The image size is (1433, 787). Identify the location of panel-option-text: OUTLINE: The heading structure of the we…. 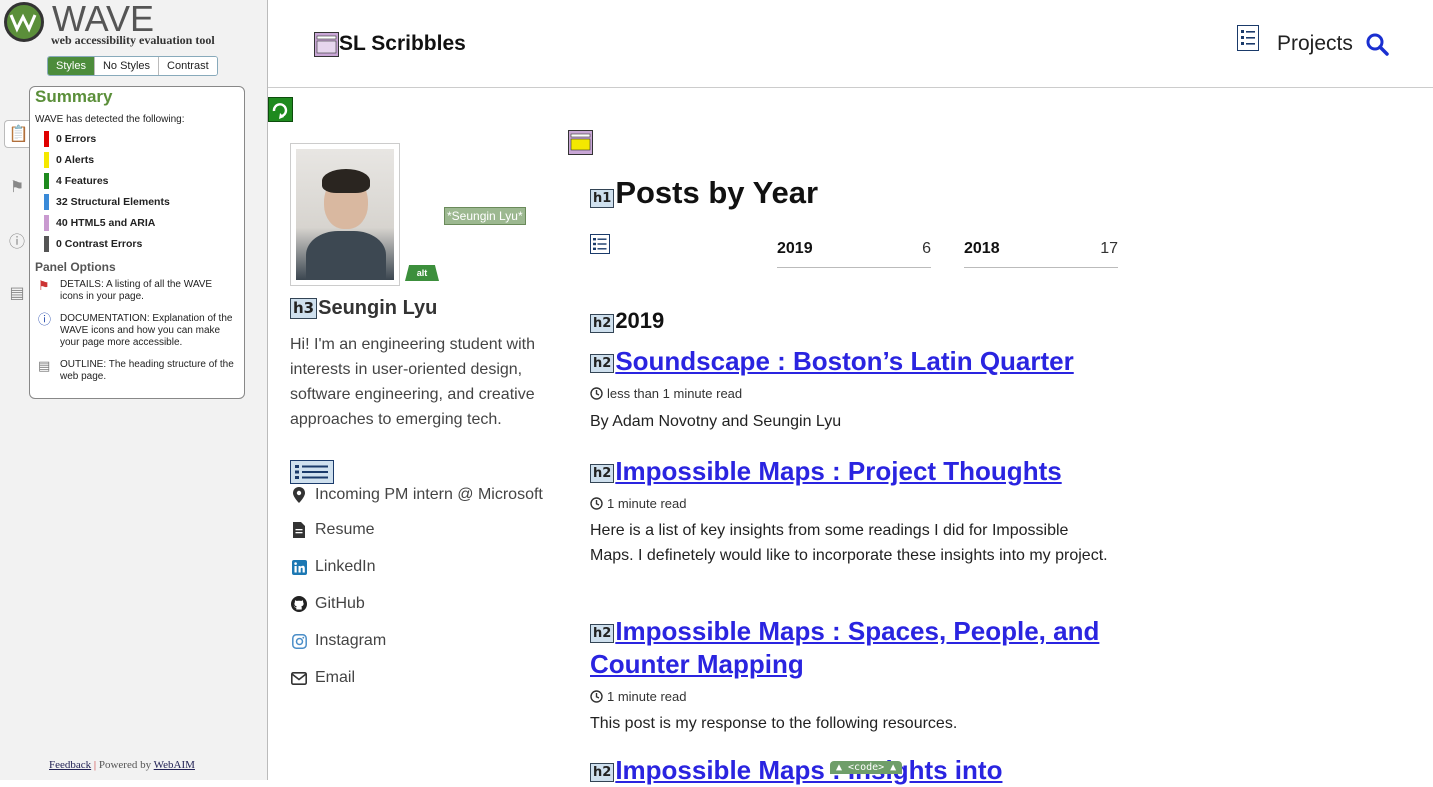
(147, 370).